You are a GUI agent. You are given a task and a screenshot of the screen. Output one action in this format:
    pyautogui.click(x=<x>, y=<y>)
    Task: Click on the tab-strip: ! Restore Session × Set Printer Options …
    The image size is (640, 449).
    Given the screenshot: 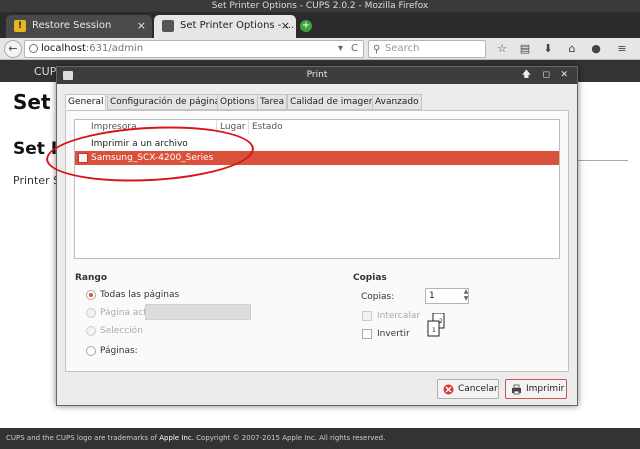 What is the action you would take?
    pyautogui.click(x=320, y=25)
    